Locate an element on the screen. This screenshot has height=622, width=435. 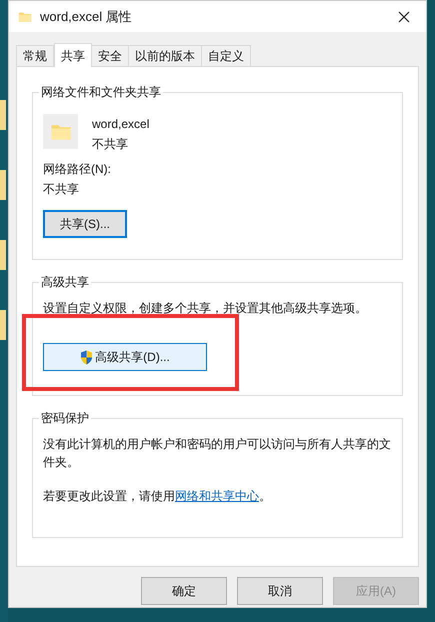
tab: 常规 is located at coordinates (35, 55).